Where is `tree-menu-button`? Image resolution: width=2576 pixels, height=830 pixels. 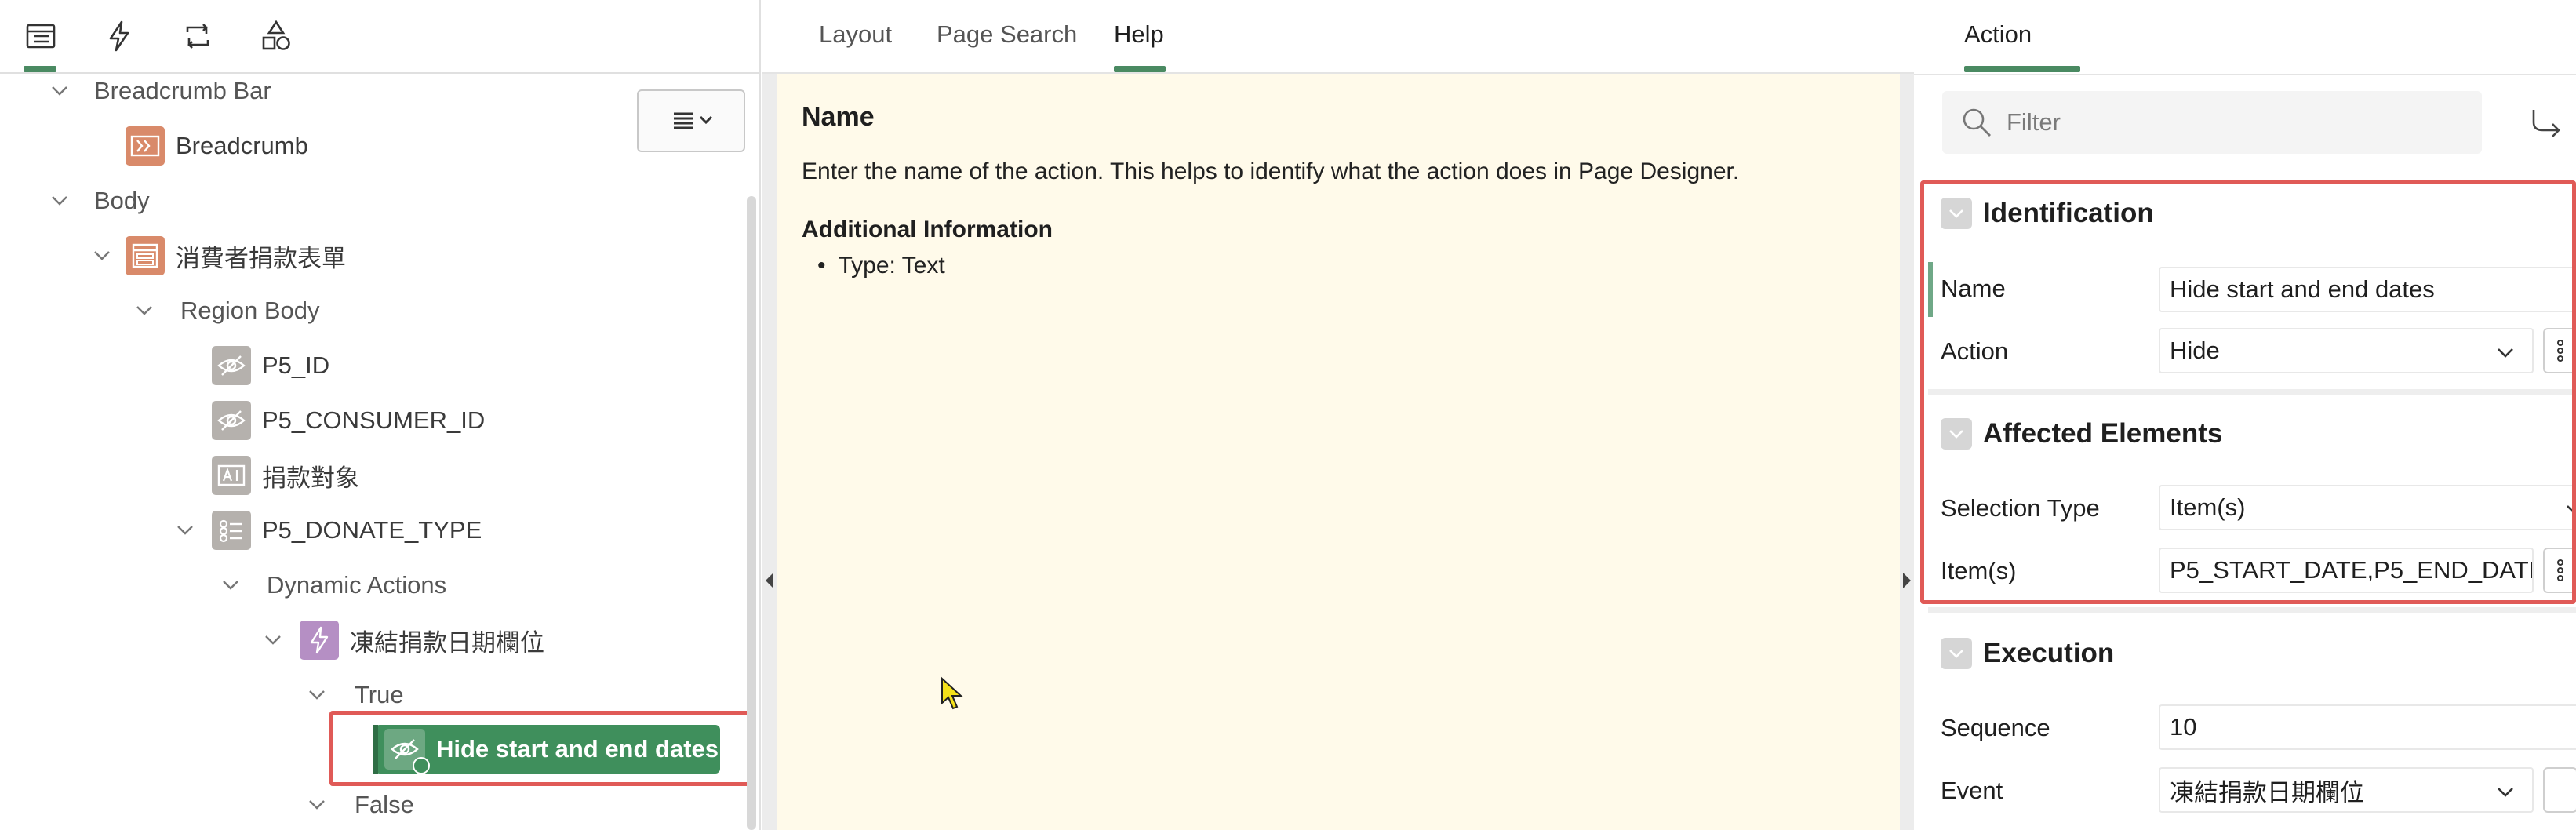 tree-menu-button is located at coordinates (691, 121).